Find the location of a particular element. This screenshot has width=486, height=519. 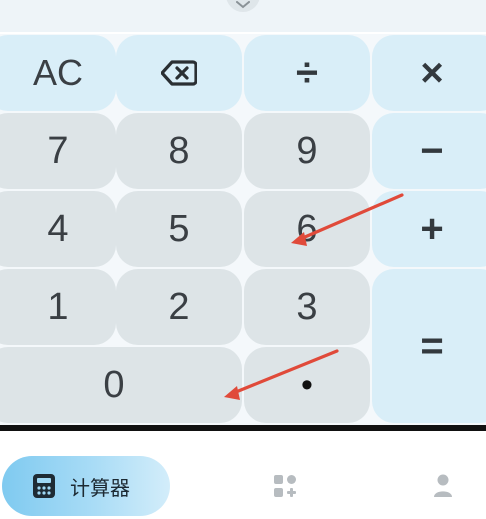

digit-2-button: 2 is located at coordinates (179, 307).